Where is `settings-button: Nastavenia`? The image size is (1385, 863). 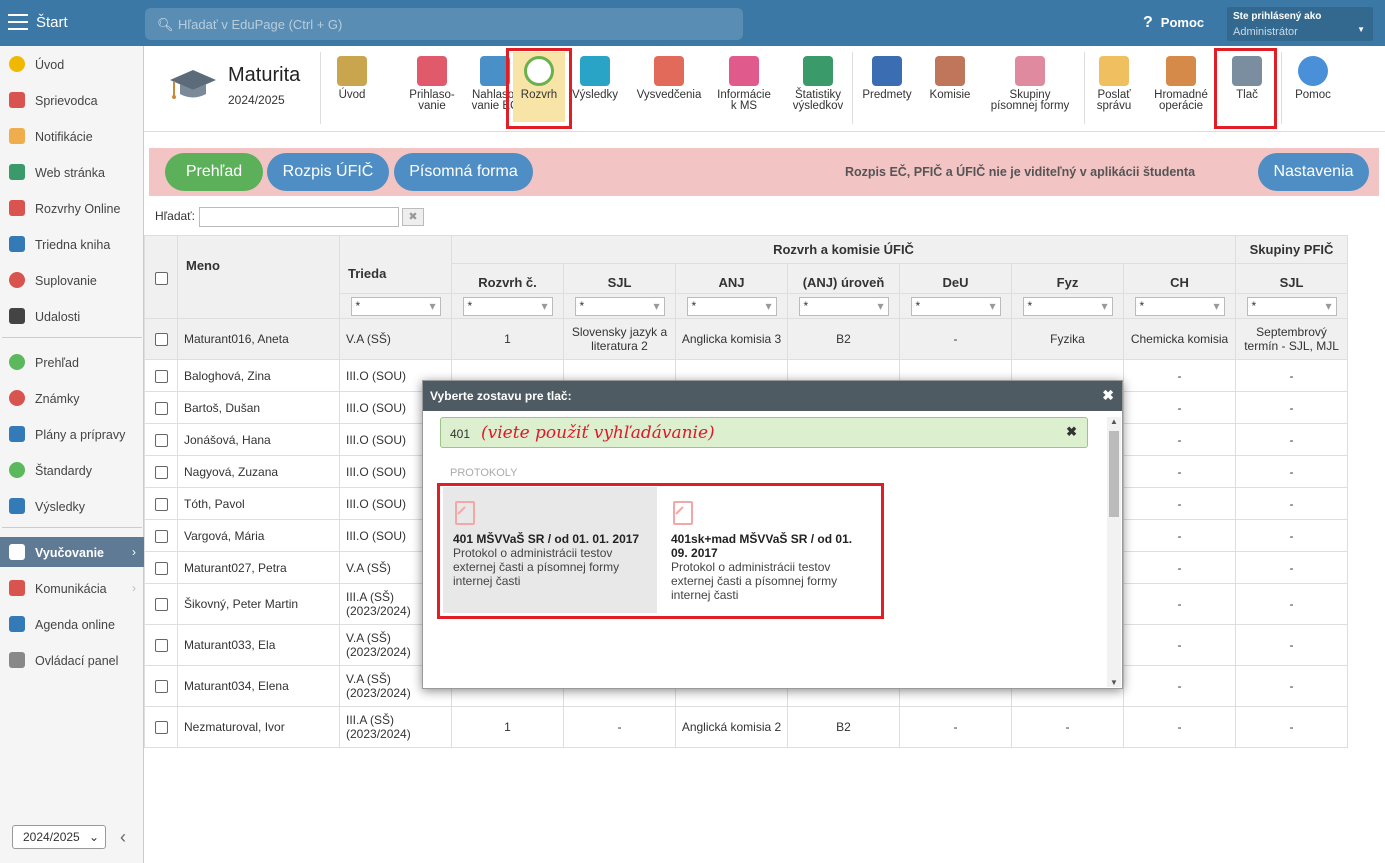 settings-button: Nastavenia is located at coordinates (1313, 172).